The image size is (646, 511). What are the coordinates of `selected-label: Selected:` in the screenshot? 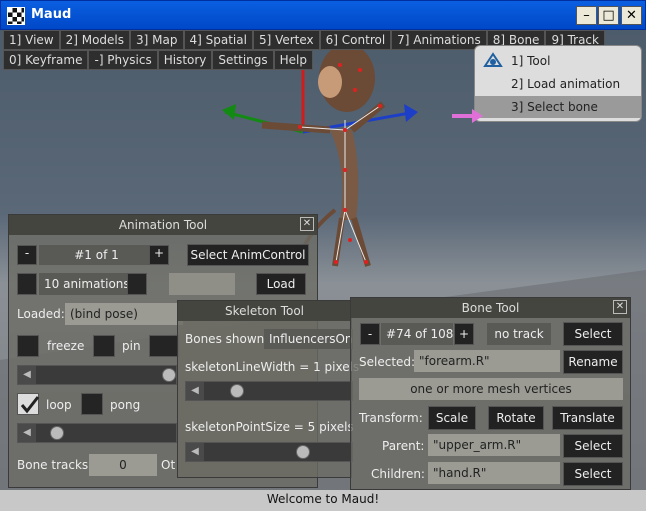 It's located at (387, 362).